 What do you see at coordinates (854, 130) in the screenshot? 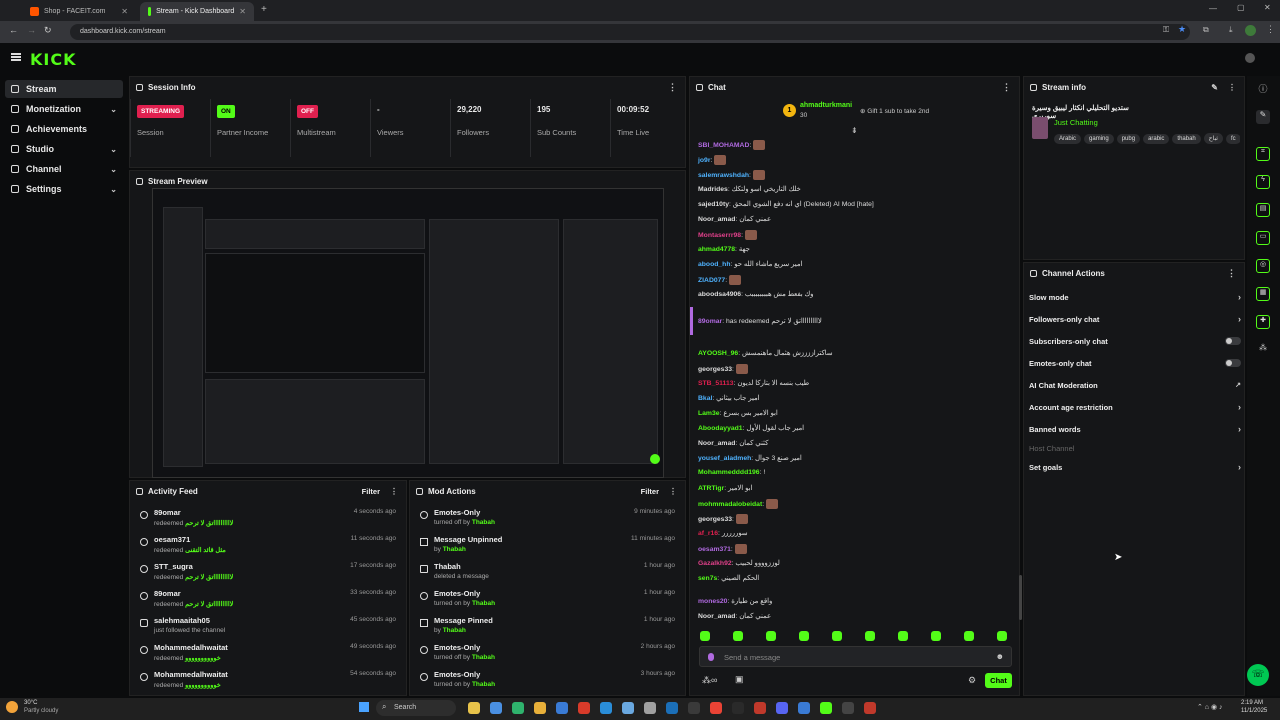
I see `collapse-pinned-icon: ⇟` at bounding box center [854, 130].